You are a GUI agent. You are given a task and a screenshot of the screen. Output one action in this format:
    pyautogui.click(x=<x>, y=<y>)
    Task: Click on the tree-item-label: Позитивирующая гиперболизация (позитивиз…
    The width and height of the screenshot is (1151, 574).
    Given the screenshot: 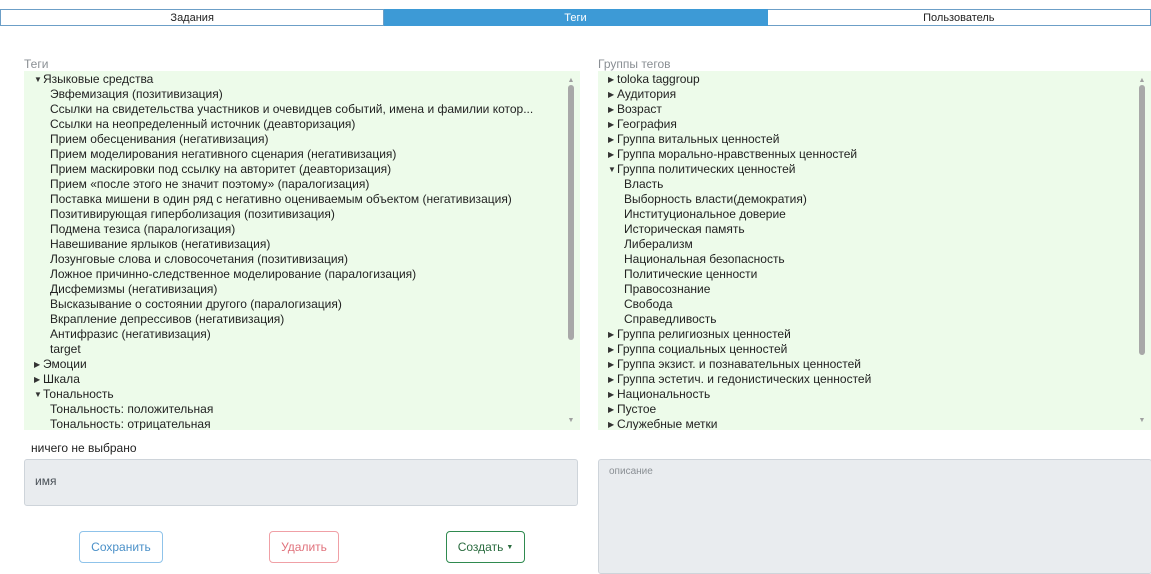 What is the action you would take?
    pyautogui.click(x=192, y=214)
    